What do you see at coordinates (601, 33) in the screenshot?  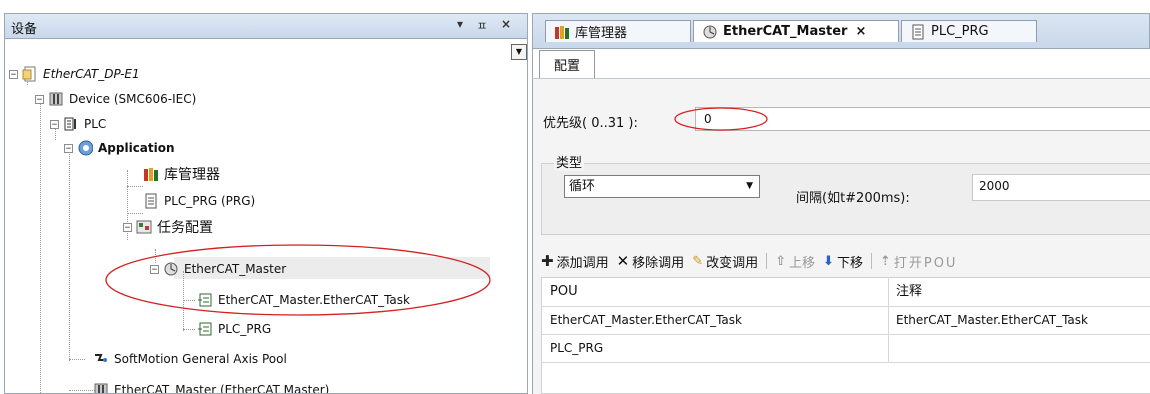 I see `tab-label: 库管理器` at bounding box center [601, 33].